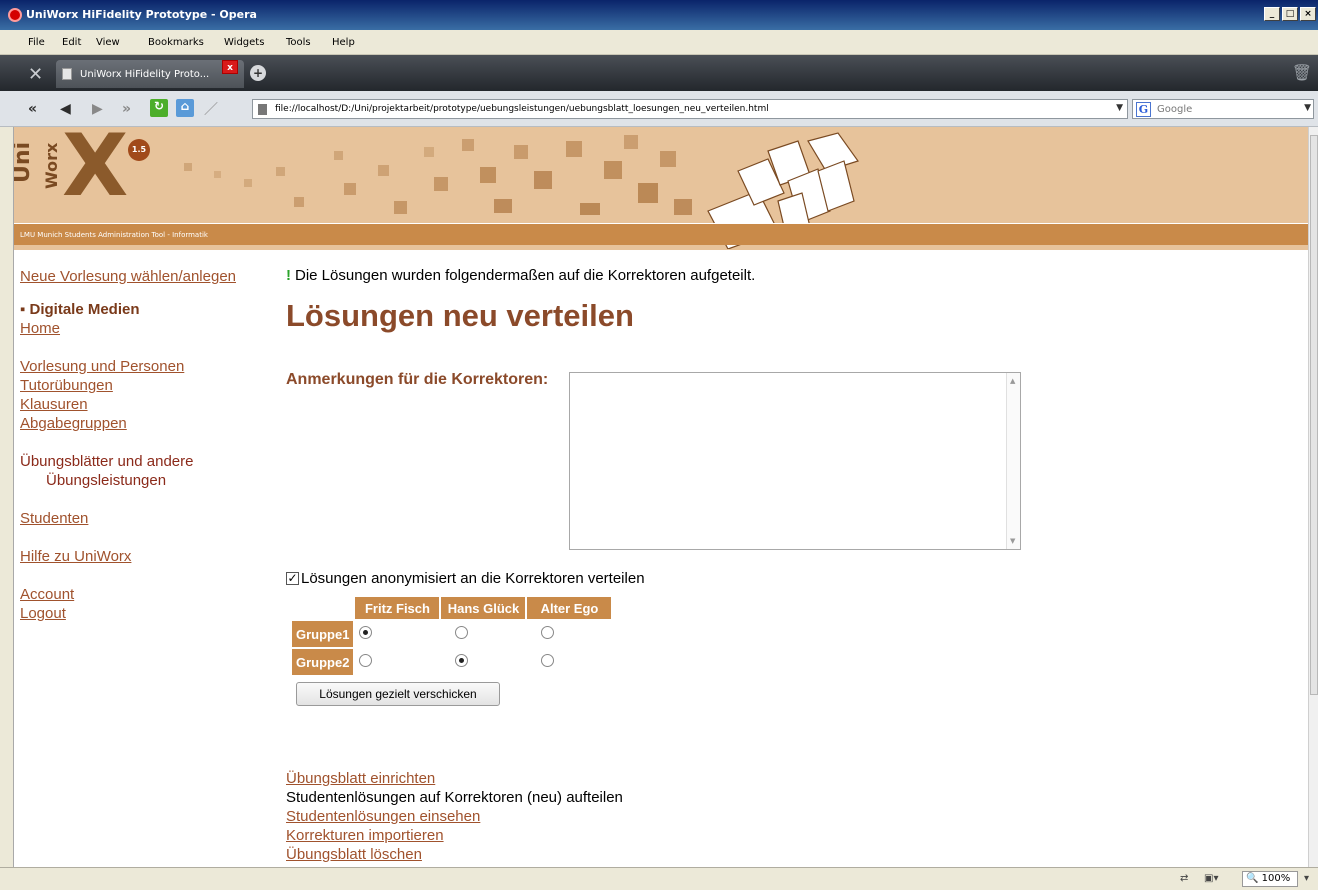  I want to click on scroll-down-icon: ▼, so click(1012, 541).